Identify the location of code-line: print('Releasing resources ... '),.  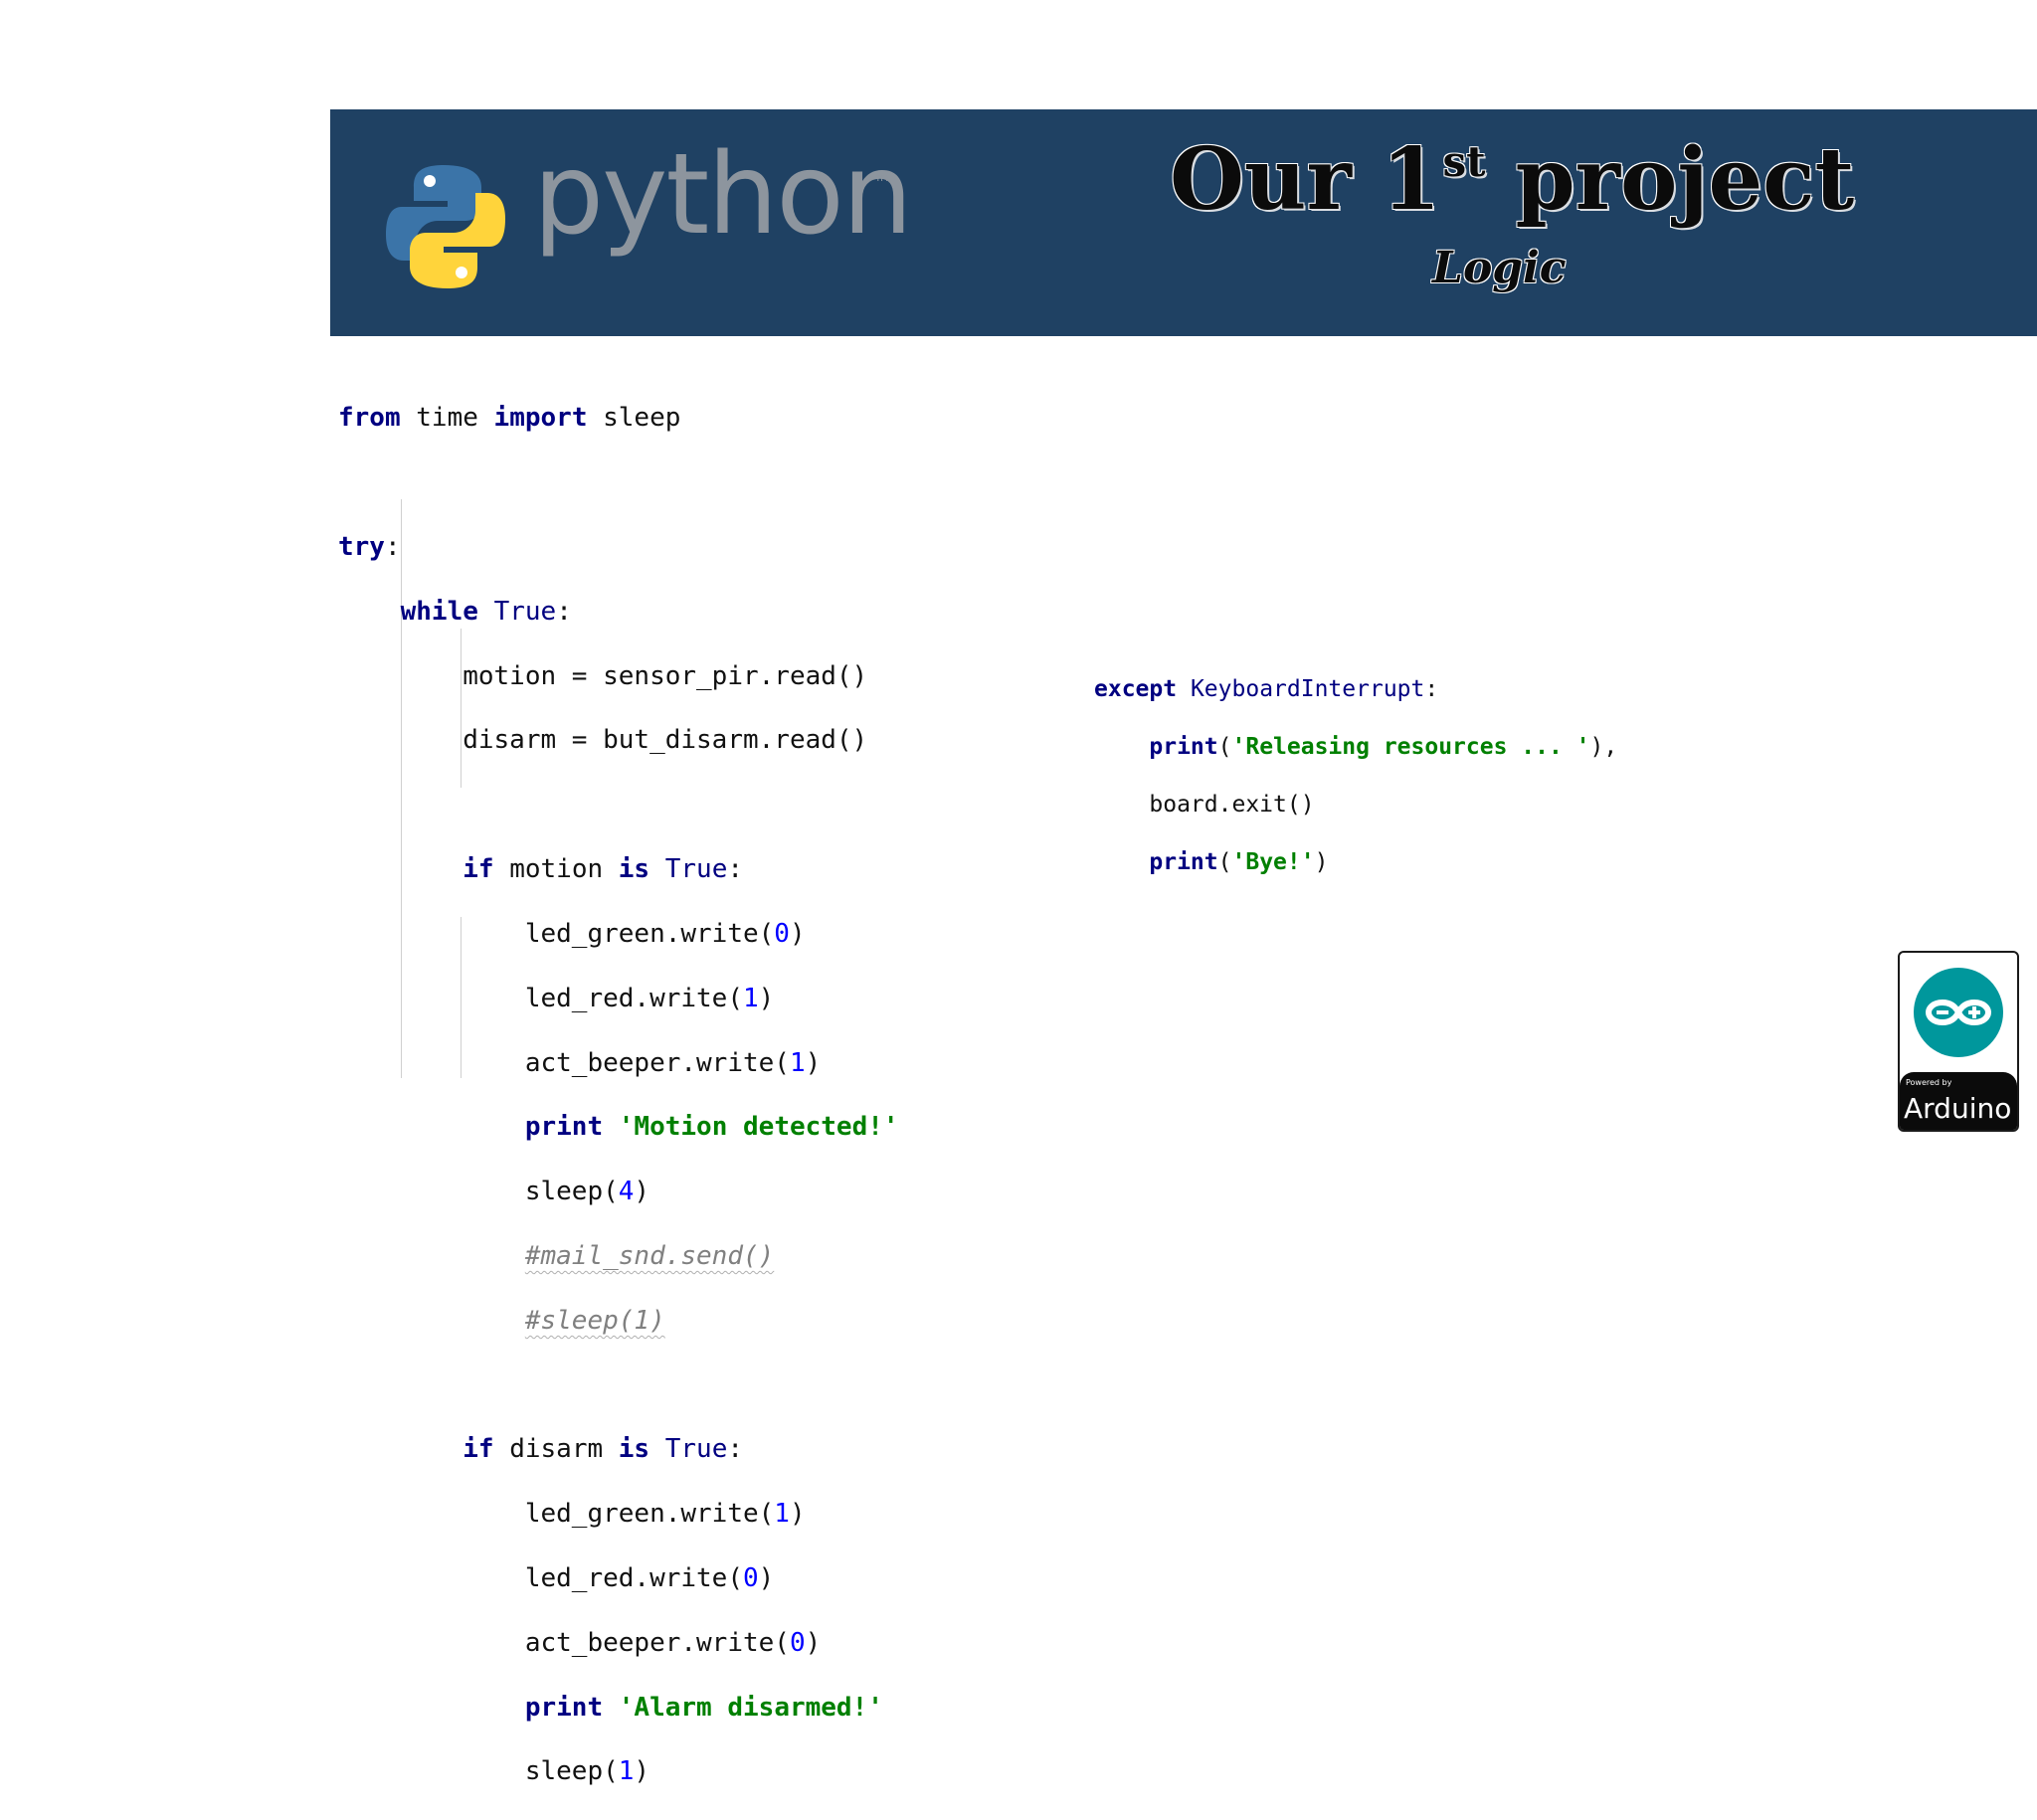
(1355, 747).